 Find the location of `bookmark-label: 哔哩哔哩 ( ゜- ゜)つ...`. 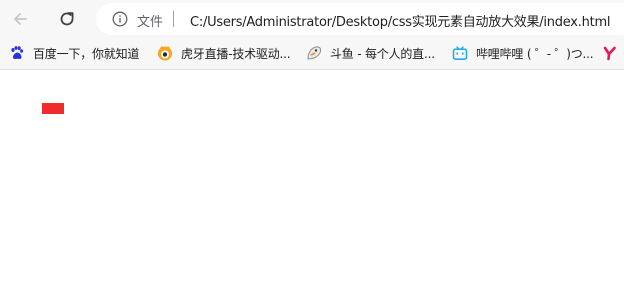

bookmark-label: 哔哩哔哩 ( ゜- ゜)つ... is located at coordinates (535, 53).